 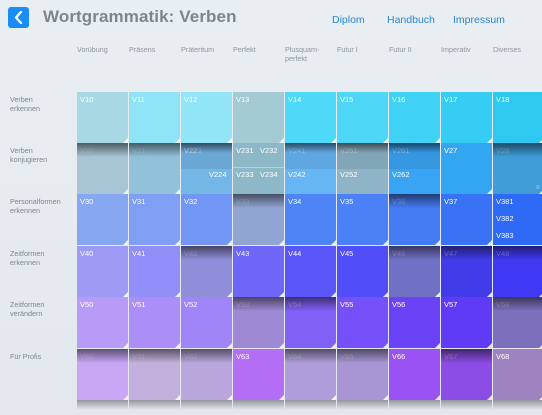 I want to click on exercise-tile-v30: V30, so click(x=102, y=219).